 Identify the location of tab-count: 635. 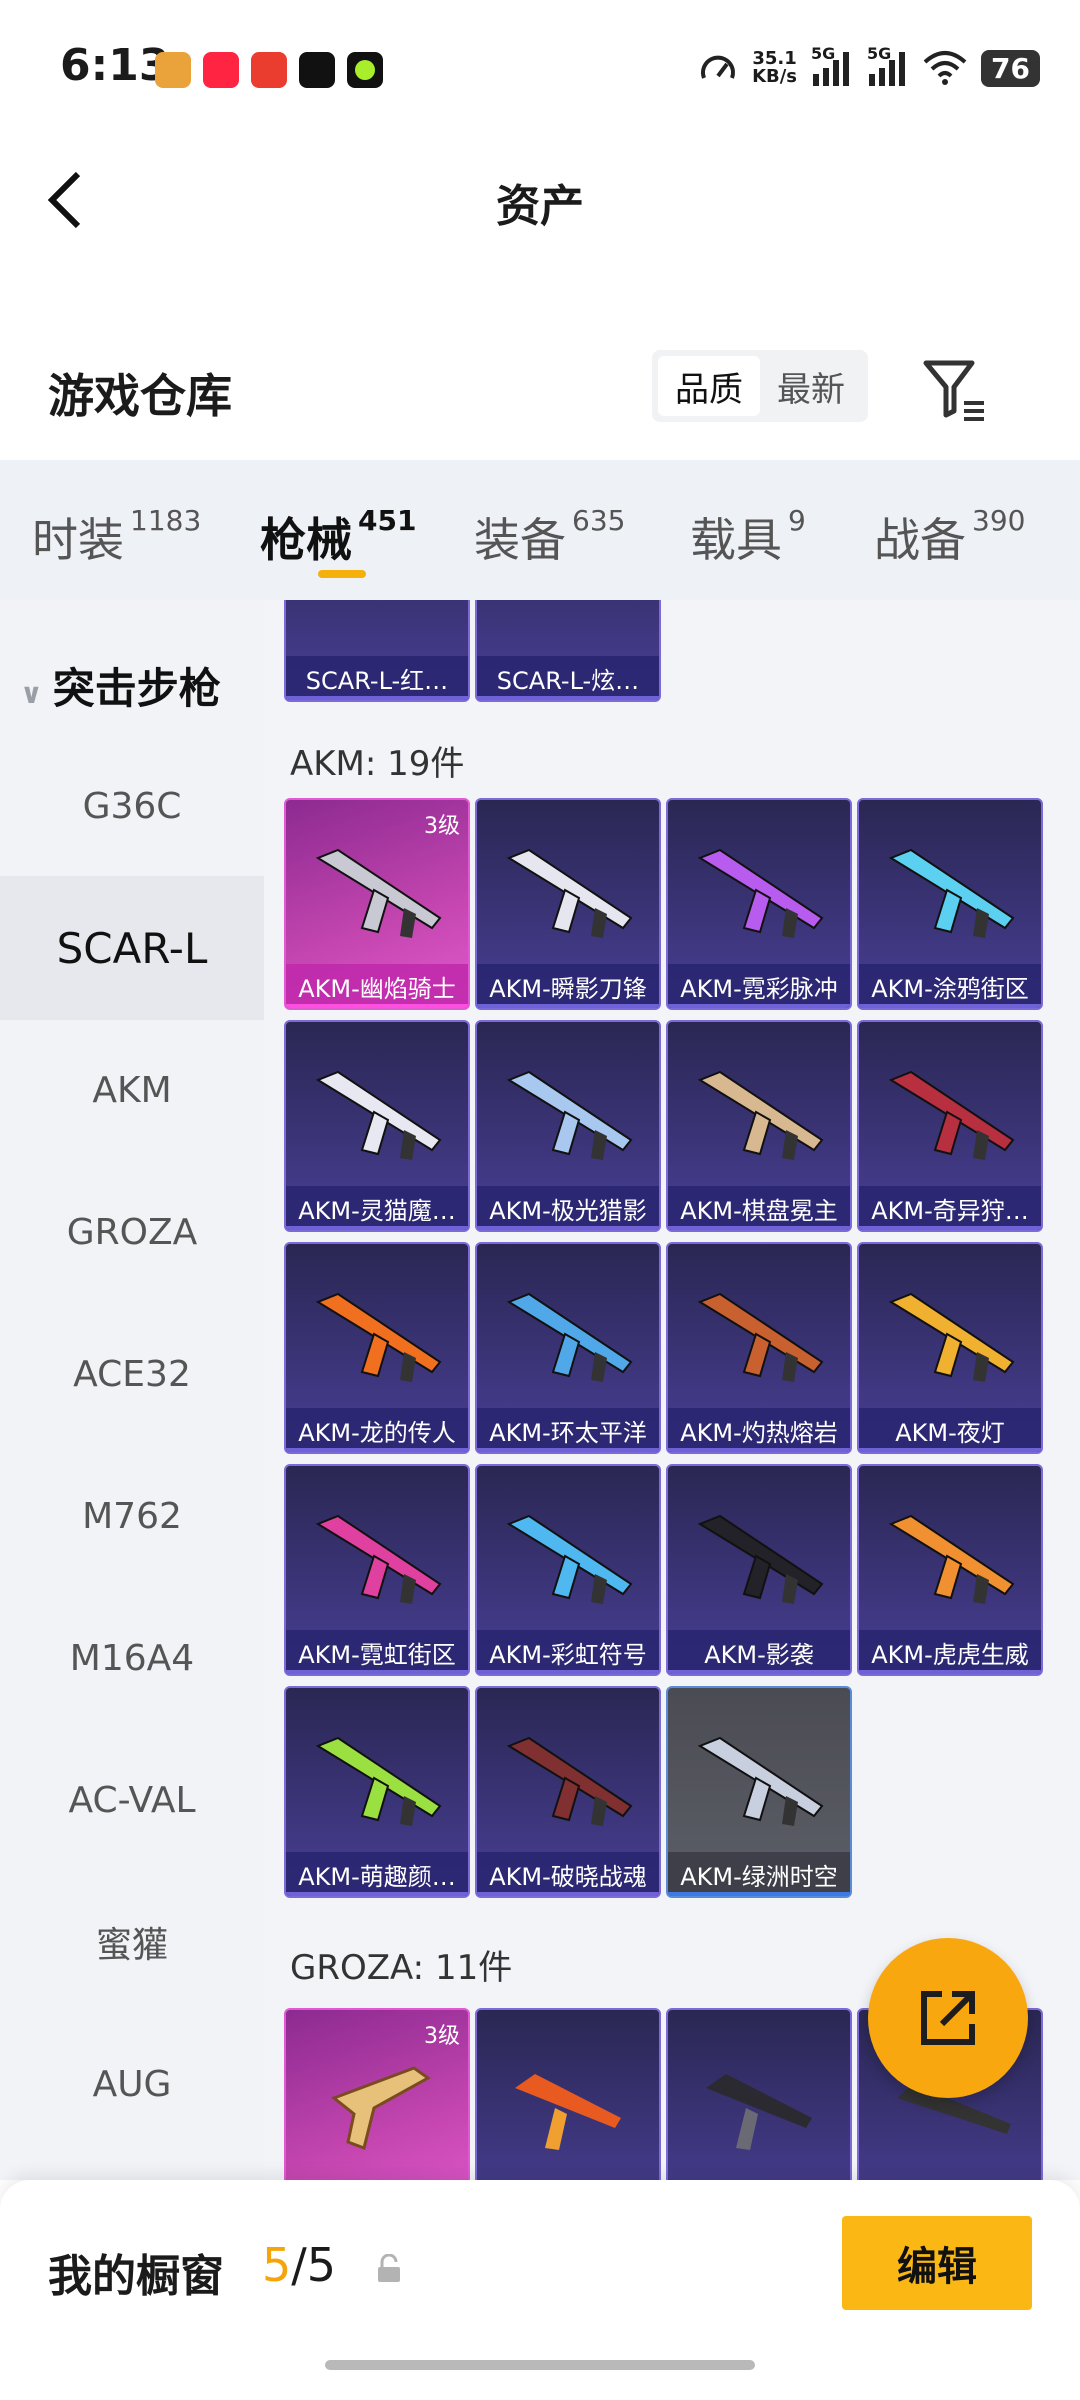
(599, 520).